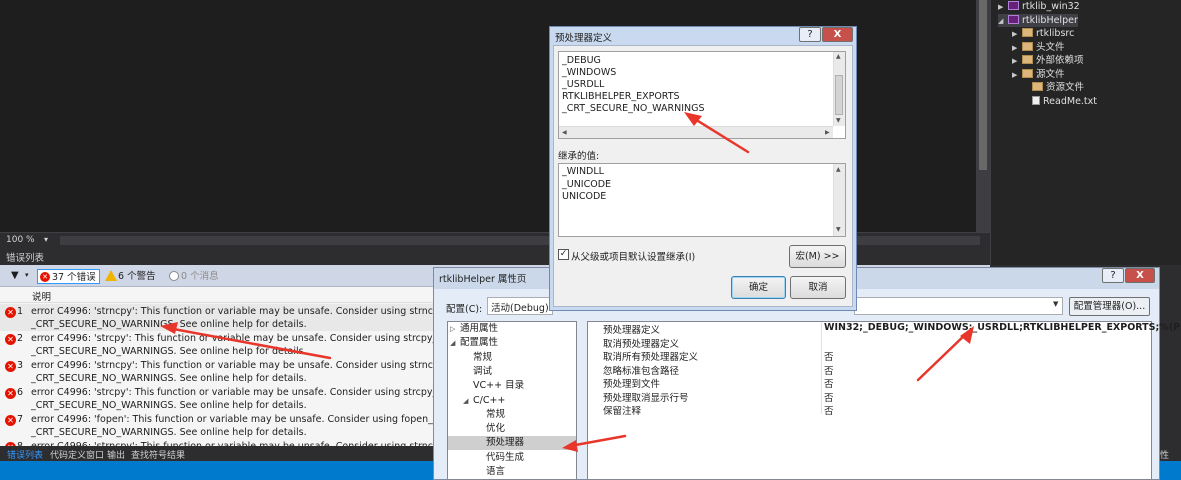 The width and height of the screenshot is (1181, 480). What do you see at coordinates (818, 287) in the screenshot?
I see `cancel-button: 取消` at bounding box center [818, 287].